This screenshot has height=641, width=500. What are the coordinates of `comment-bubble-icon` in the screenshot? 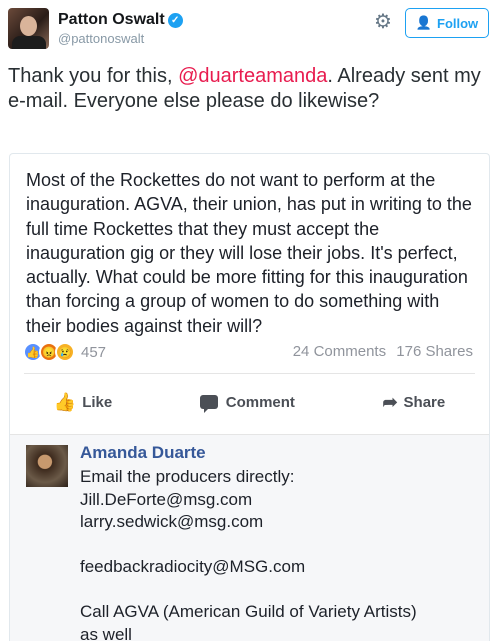 It's located at (208, 404).